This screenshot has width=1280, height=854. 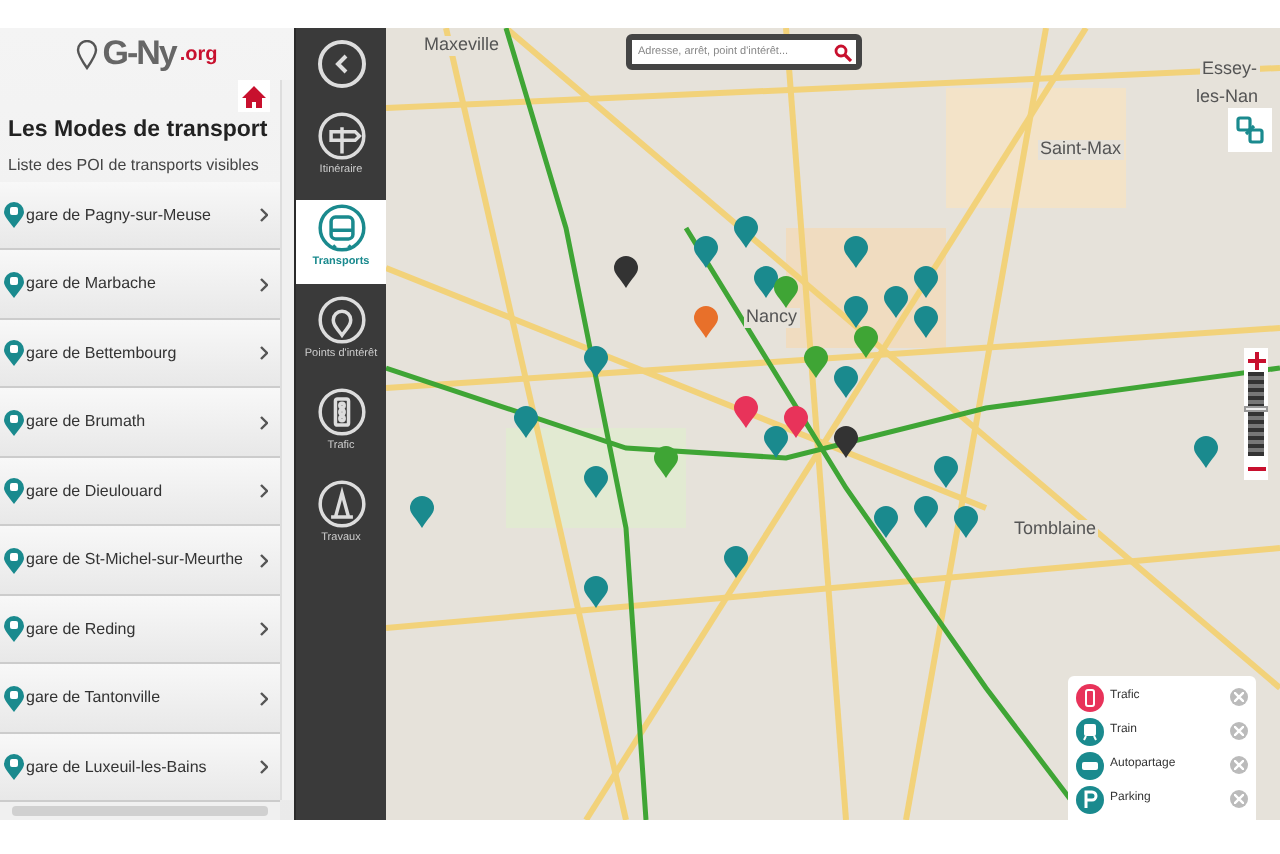 What do you see at coordinates (139, 131) in the screenshot?
I see `panel-title: Les Modes de transport` at bounding box center [139, 131].